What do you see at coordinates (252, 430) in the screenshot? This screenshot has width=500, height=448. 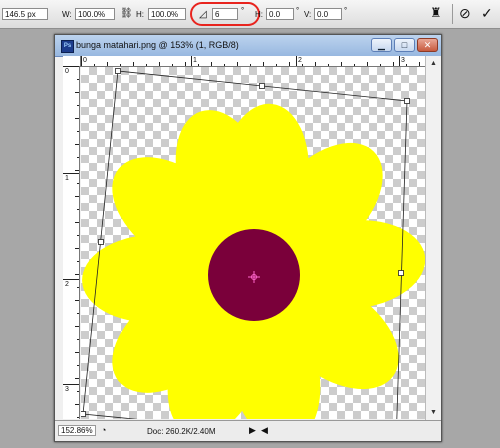 I see `status-menu-arrow-icon: ▶` at bounding box center [252, 430].